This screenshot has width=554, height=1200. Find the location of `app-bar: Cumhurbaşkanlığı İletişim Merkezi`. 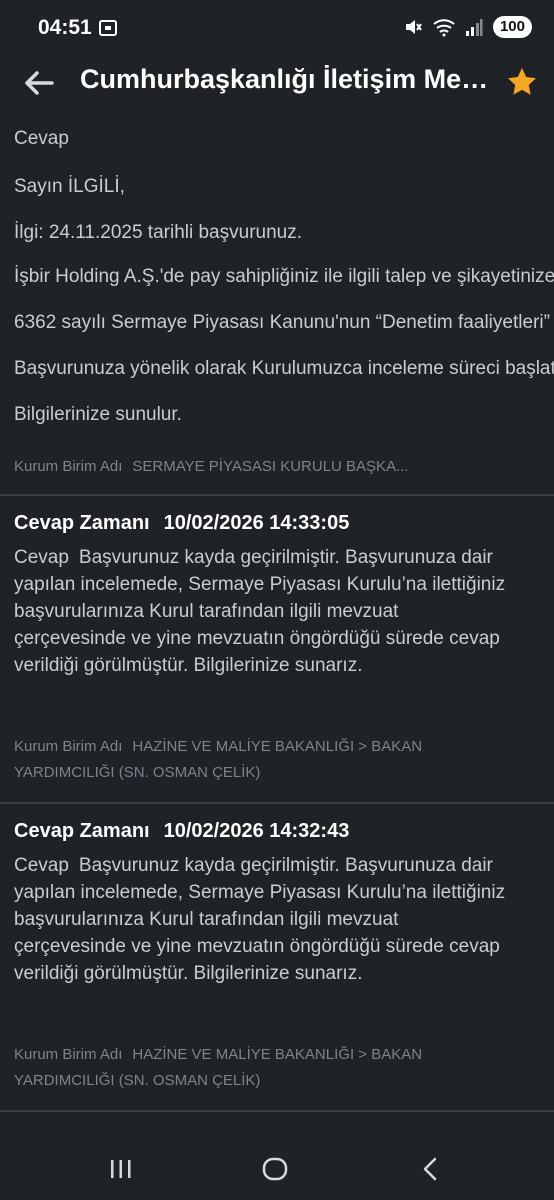

app-bar: Cumhurbaşkanlığı İletişim Merkezi is located at coordinates (277, 85).